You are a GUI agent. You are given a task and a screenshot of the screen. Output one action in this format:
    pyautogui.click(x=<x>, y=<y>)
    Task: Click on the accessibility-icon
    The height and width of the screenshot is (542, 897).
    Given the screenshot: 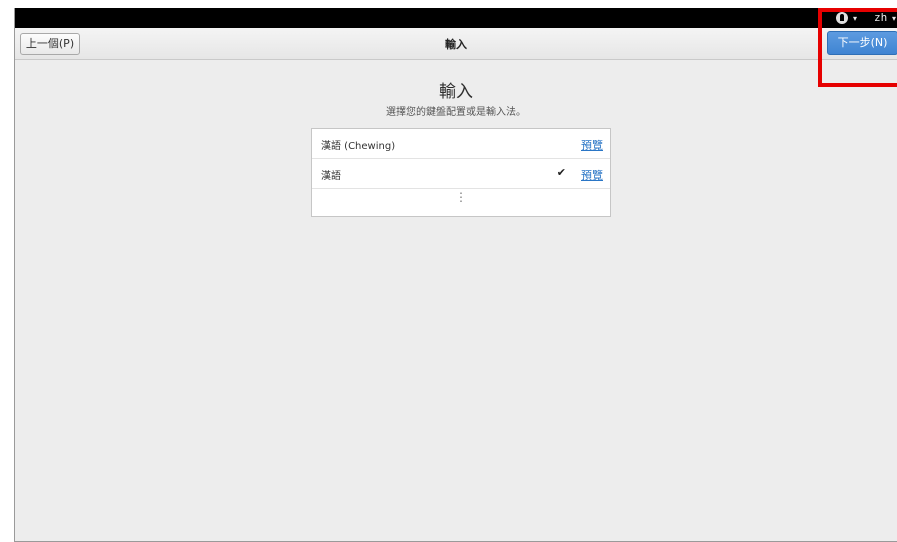 What is the action you would take?
    pyautogui.click(x=842, y=18)
    